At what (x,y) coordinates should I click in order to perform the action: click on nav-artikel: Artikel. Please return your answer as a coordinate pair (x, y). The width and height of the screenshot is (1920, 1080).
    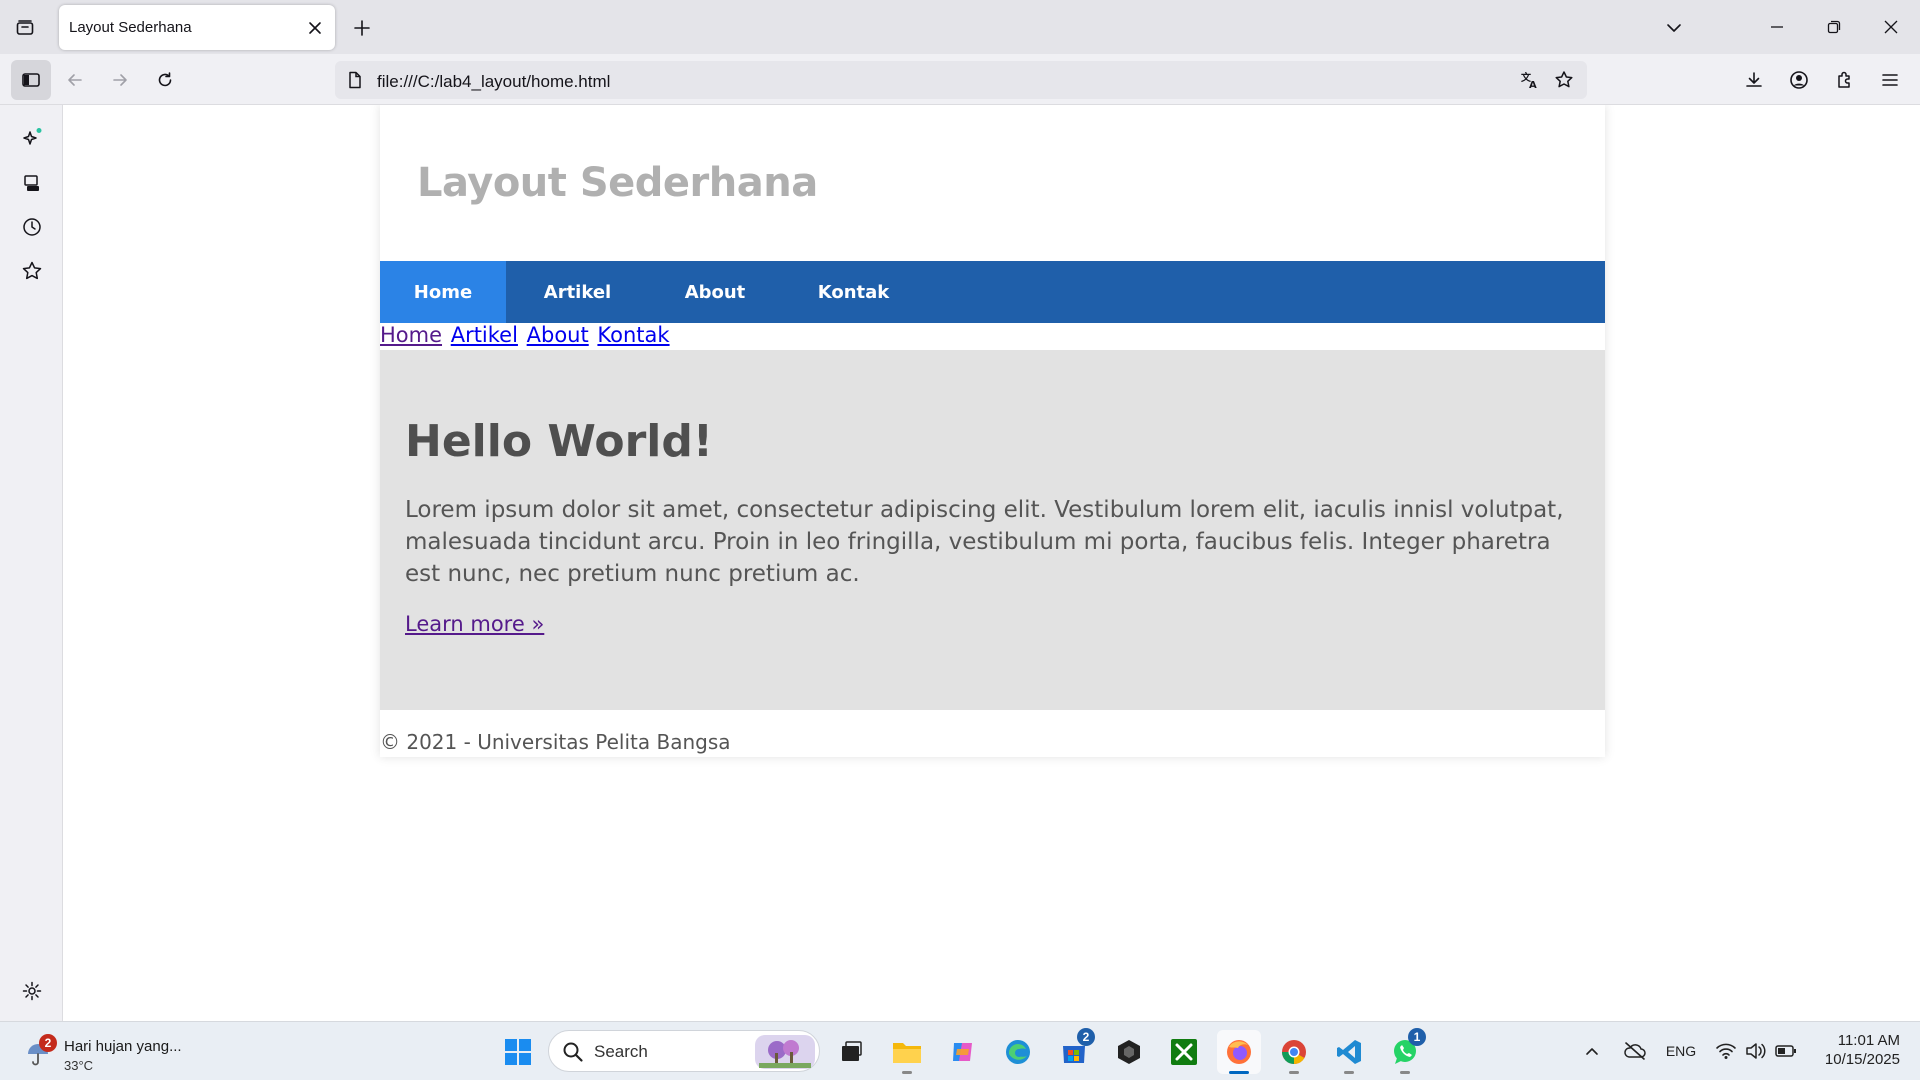
    Looking at the image, I should click on (577, 292).